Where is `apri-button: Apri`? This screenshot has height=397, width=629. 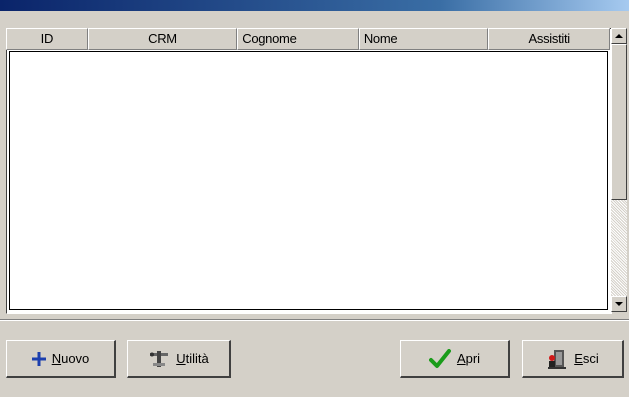
apri-button: Apri is located at coordinates (455, 359).